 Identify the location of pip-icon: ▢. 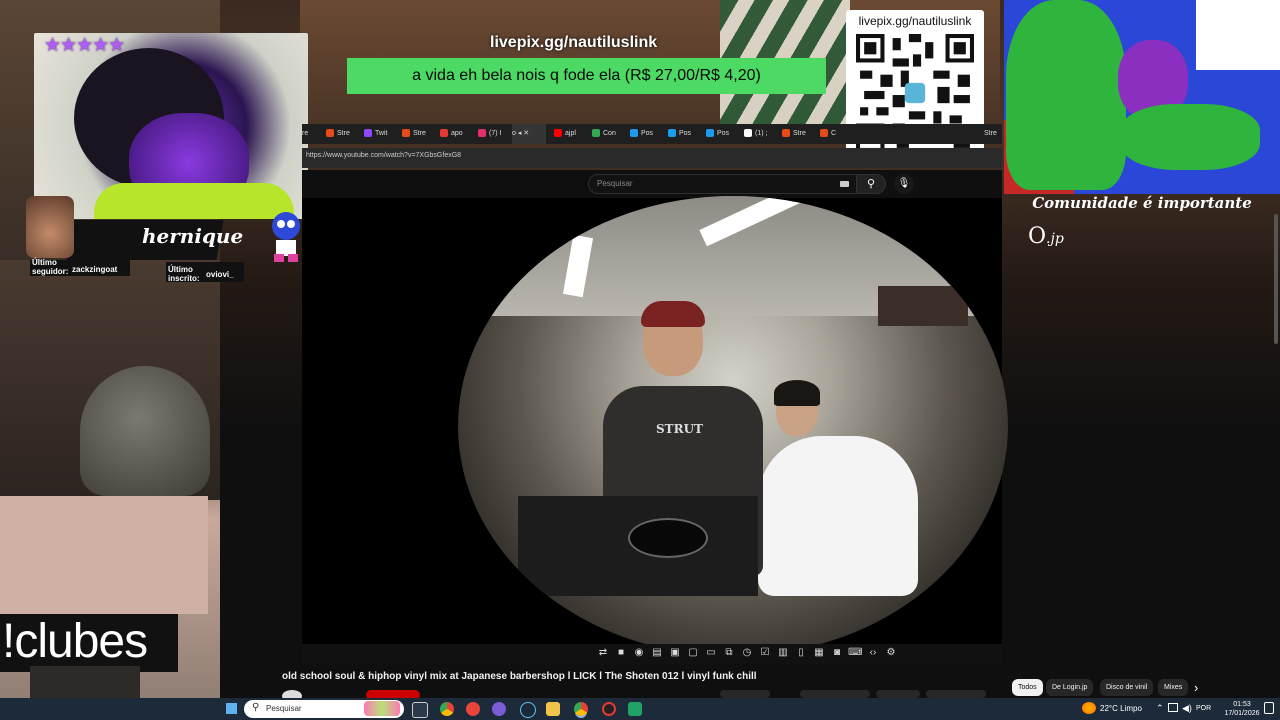
(693, 653).